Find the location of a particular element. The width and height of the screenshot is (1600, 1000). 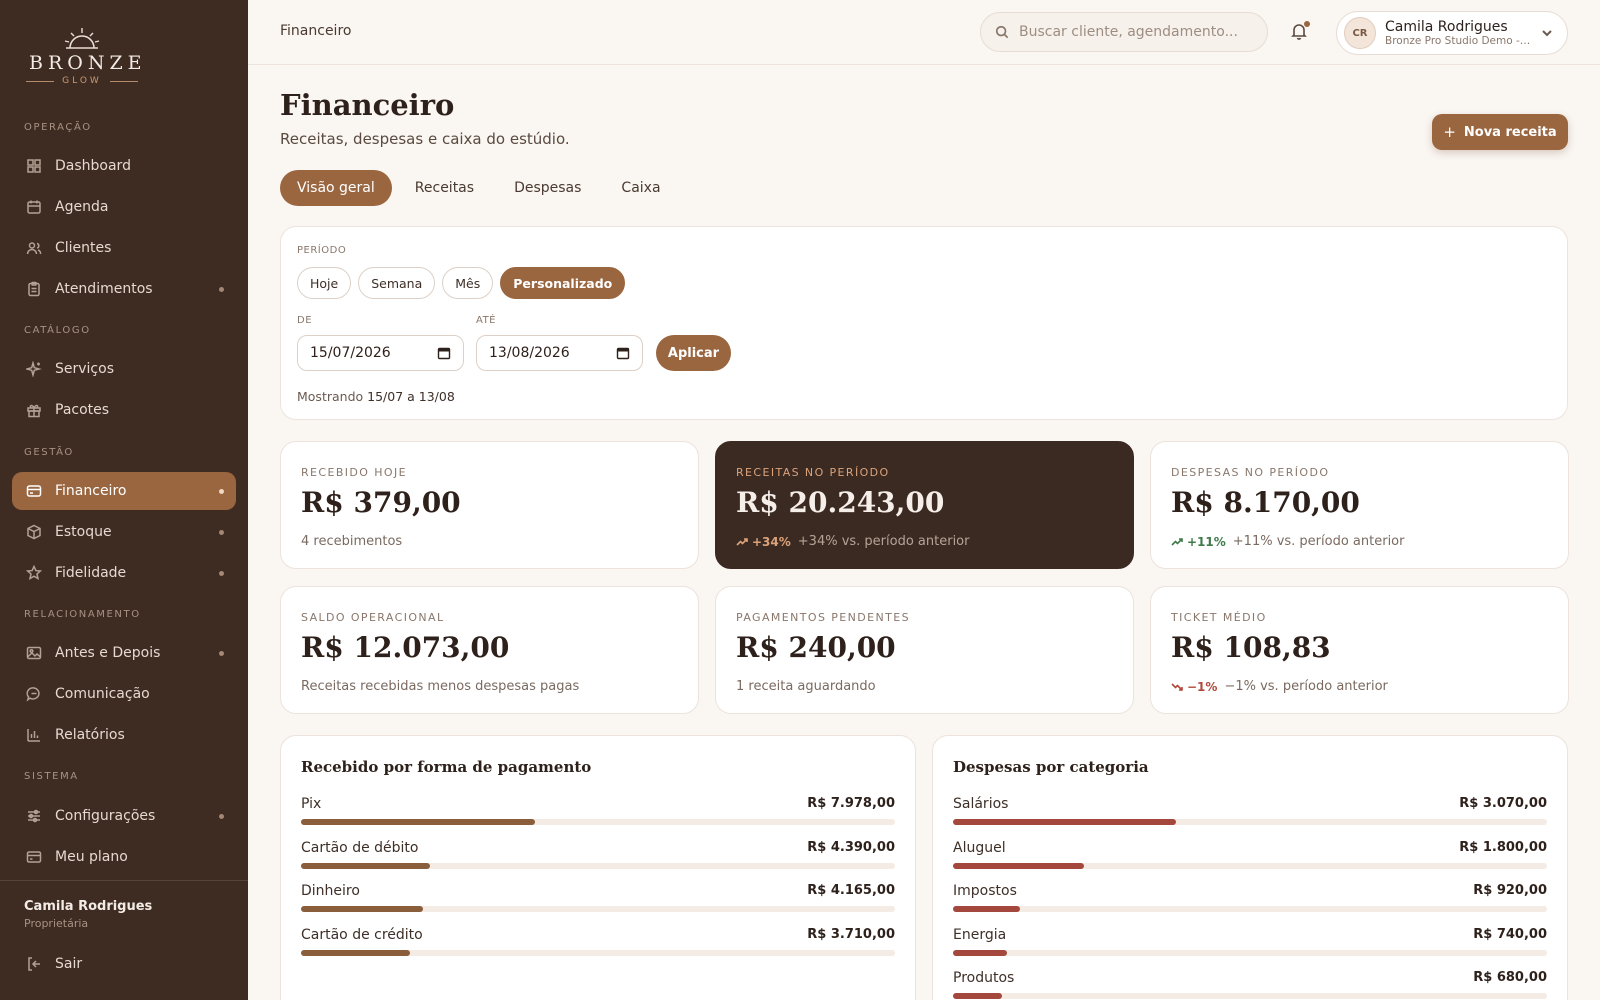

breakdown-row: Impostos R$ 920,00 is located at coordinates (1250, 903).